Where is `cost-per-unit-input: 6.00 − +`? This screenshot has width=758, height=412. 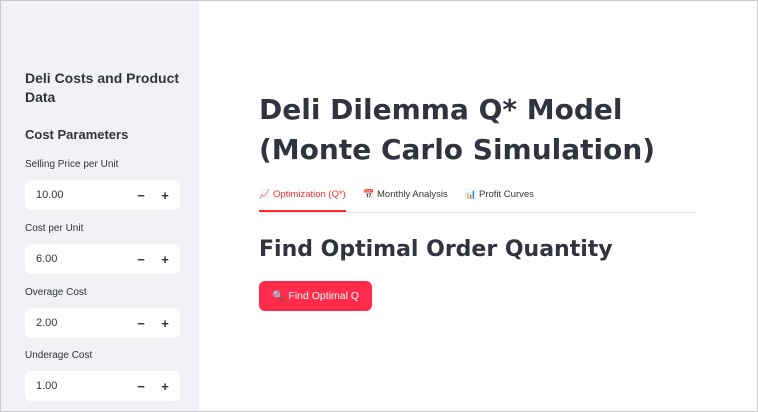 cost-per-unit-input: 6.00 − + is located at coordinates (102, 259).